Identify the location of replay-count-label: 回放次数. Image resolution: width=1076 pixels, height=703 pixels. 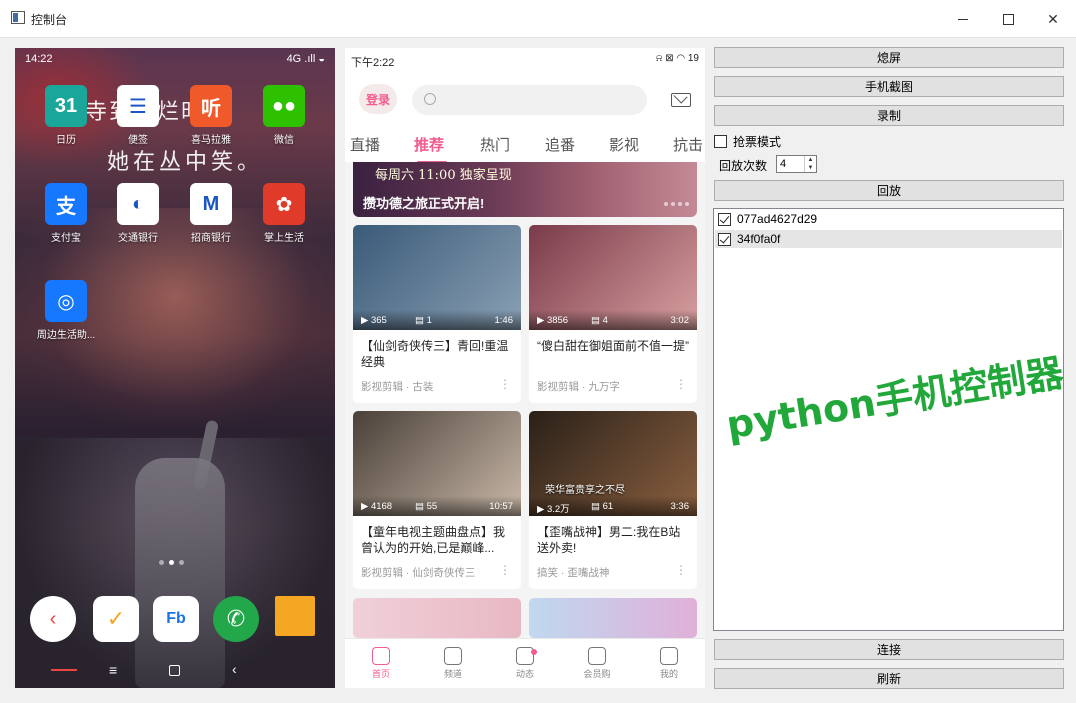
(743, 166).